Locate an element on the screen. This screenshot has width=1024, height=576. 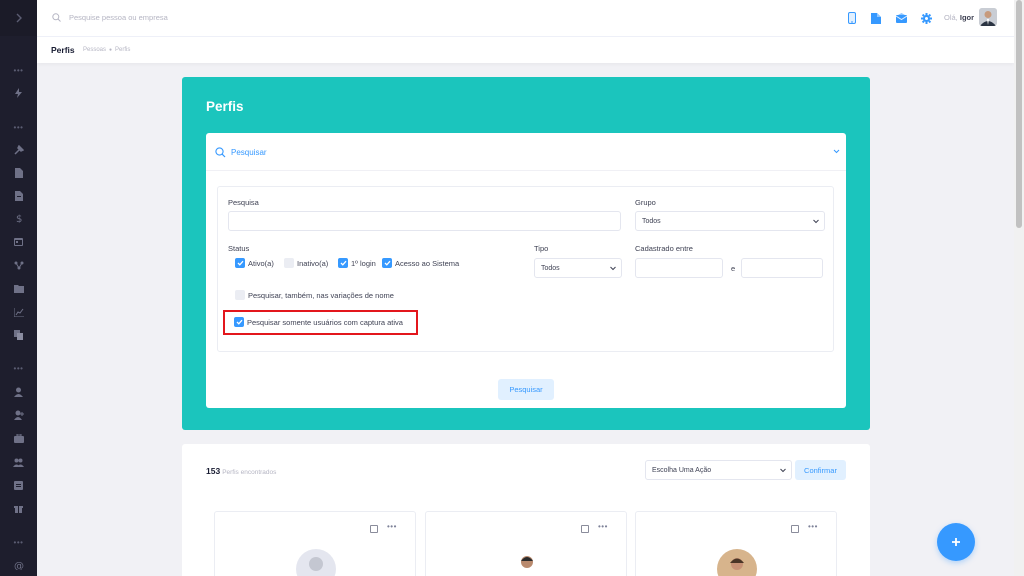
sidebar-section-dots: ••• is located at coordinates (18, 70).